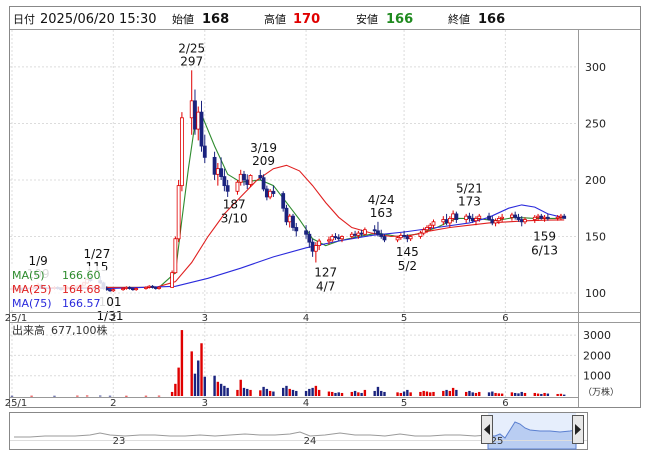 The width and height of the screenshot is (653, 474). I want to click on navigator-label-24: 24, so click(310, 441).